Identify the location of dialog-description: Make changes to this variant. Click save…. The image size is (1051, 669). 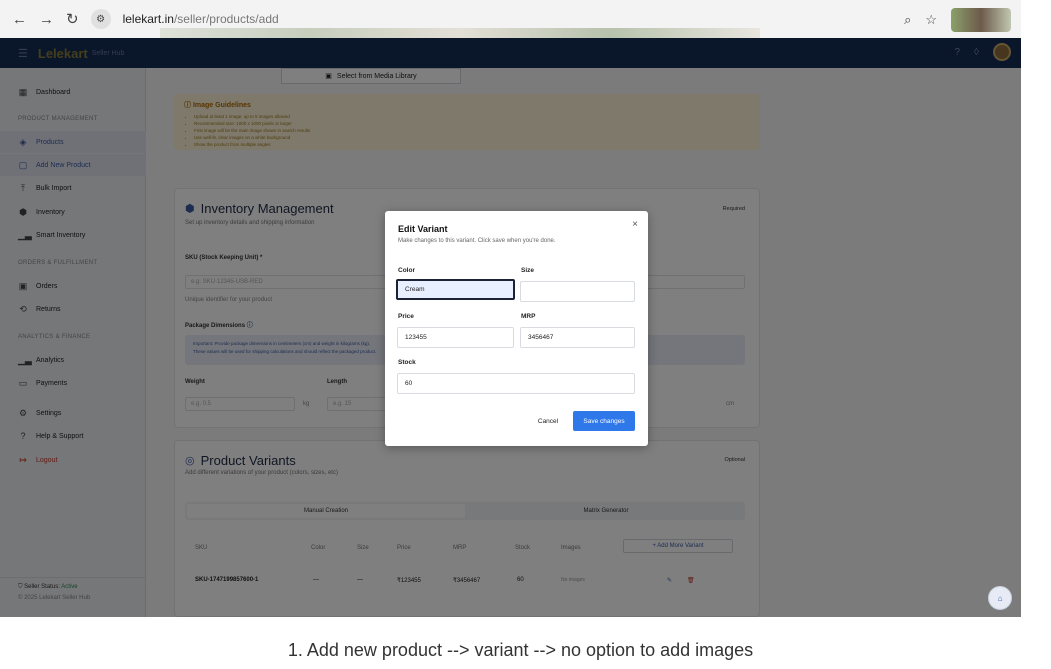
(477, 241).